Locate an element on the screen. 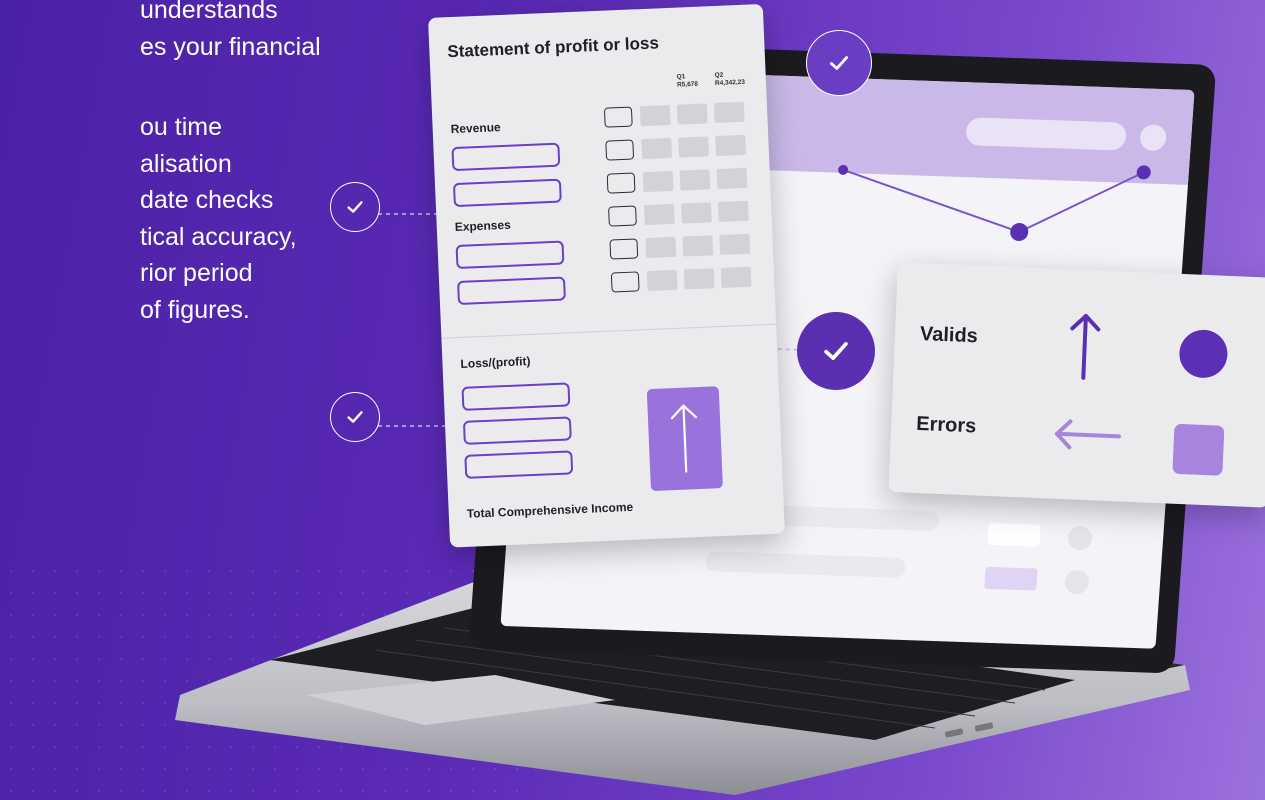  loss-label: Loss/(profit) is located at coordinates (495, 362).